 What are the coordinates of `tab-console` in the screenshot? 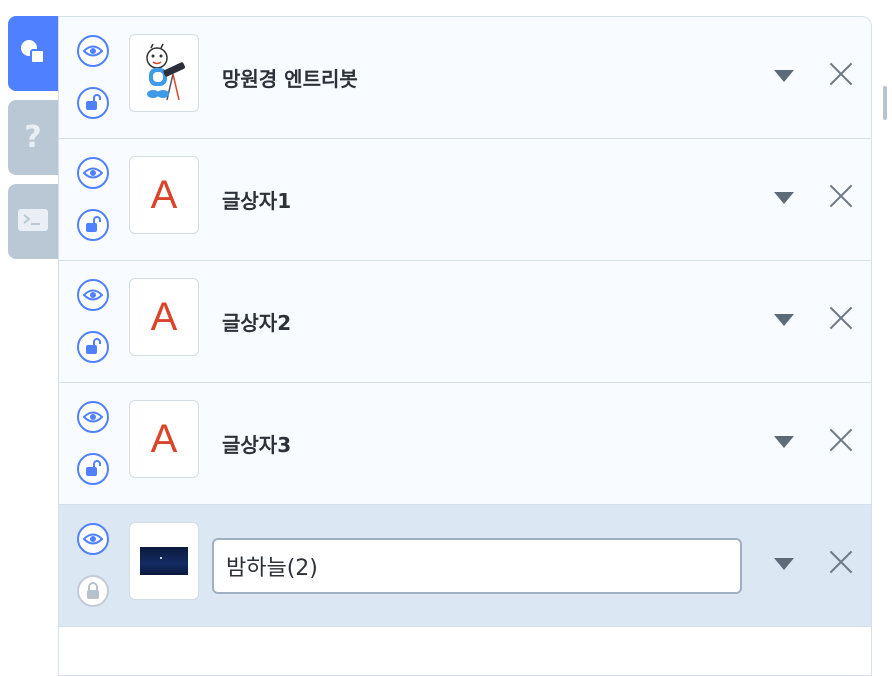 It's located at (33, 221).